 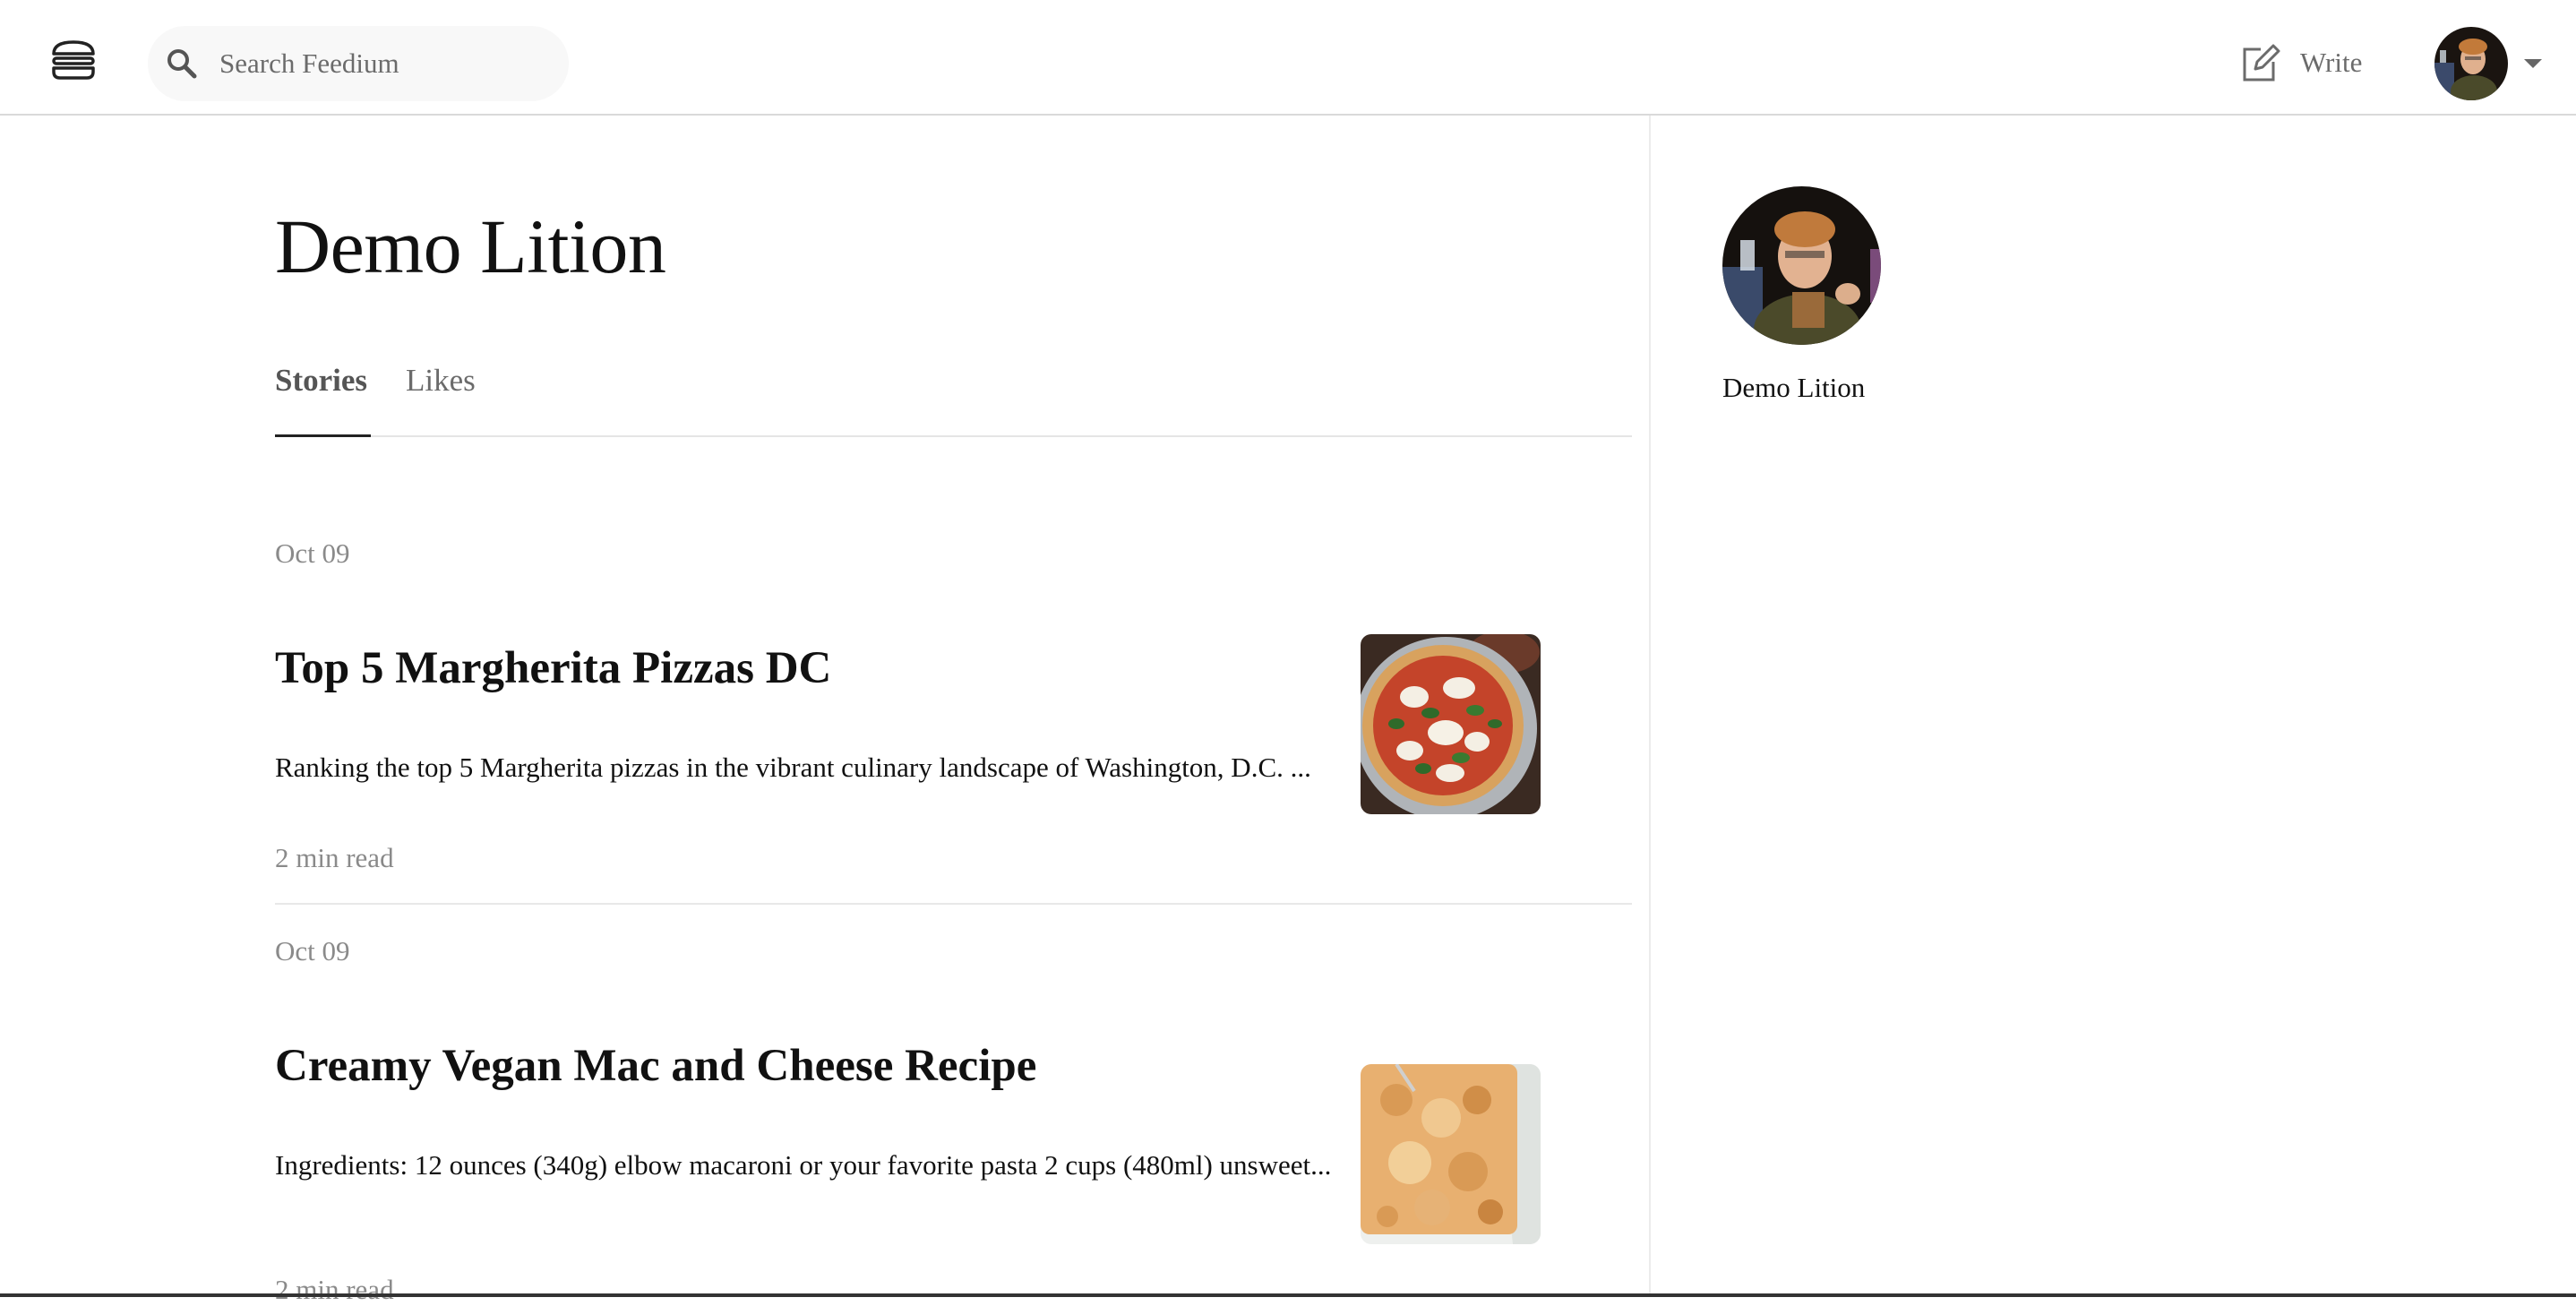 I want to click on profile-avatar, so click(x=1801, y=265).